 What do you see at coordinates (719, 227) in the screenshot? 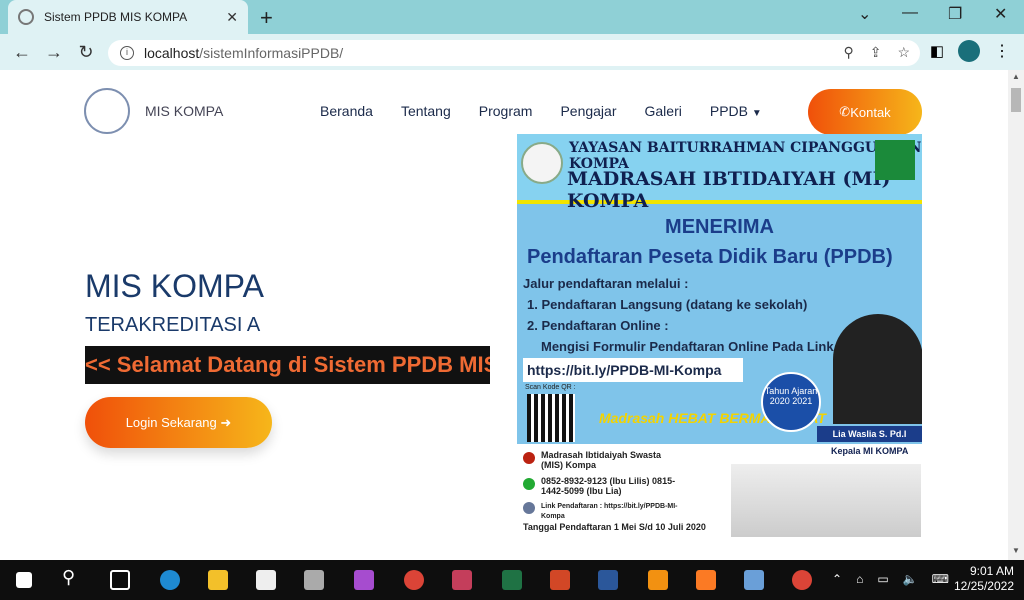
I see `poster-menerima: MENERIMA` at bounding box center [719, 227].